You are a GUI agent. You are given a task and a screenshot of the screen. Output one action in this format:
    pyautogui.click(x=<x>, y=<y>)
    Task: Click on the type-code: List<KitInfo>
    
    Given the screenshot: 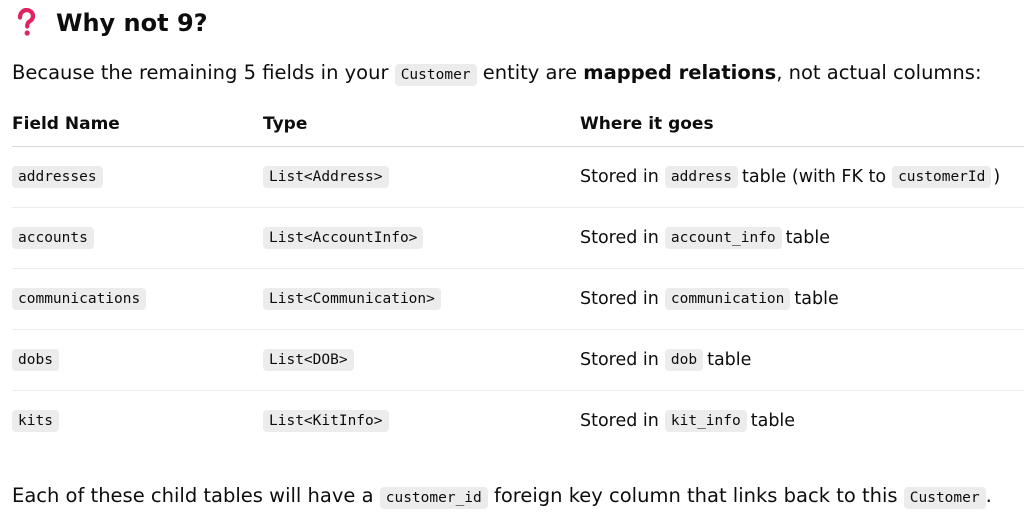 What is the action you would take?
    pyautogui.click(x=326, y=421)
    